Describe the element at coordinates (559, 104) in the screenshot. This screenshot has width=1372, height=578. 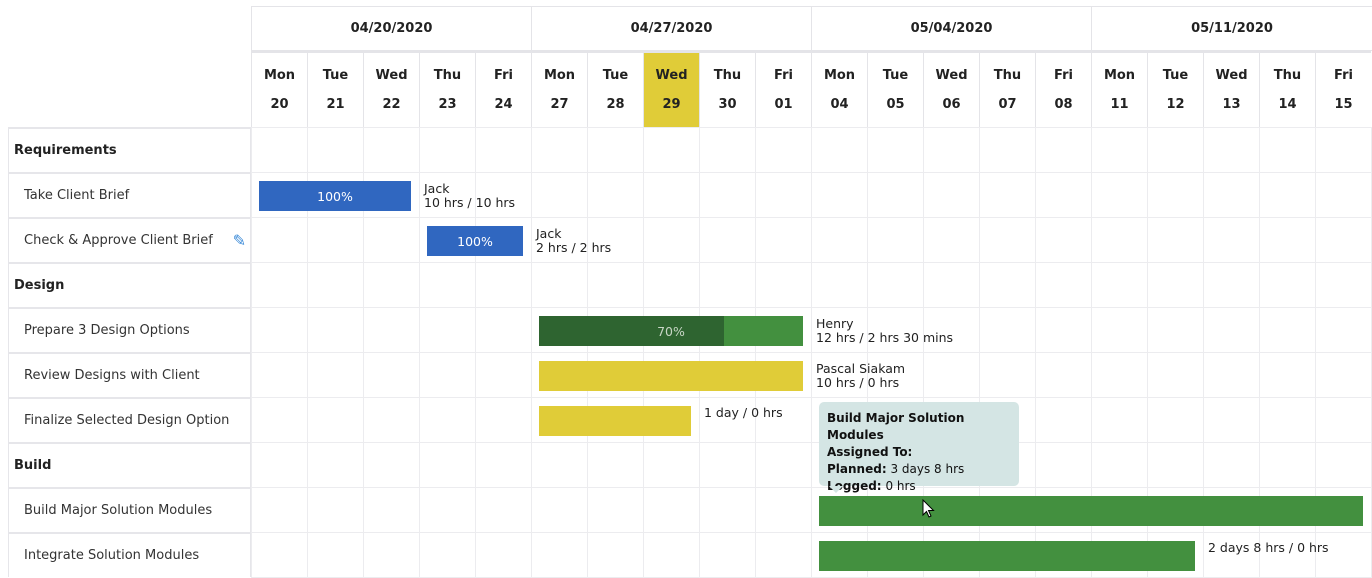
I see `day-date: 27` at that location.